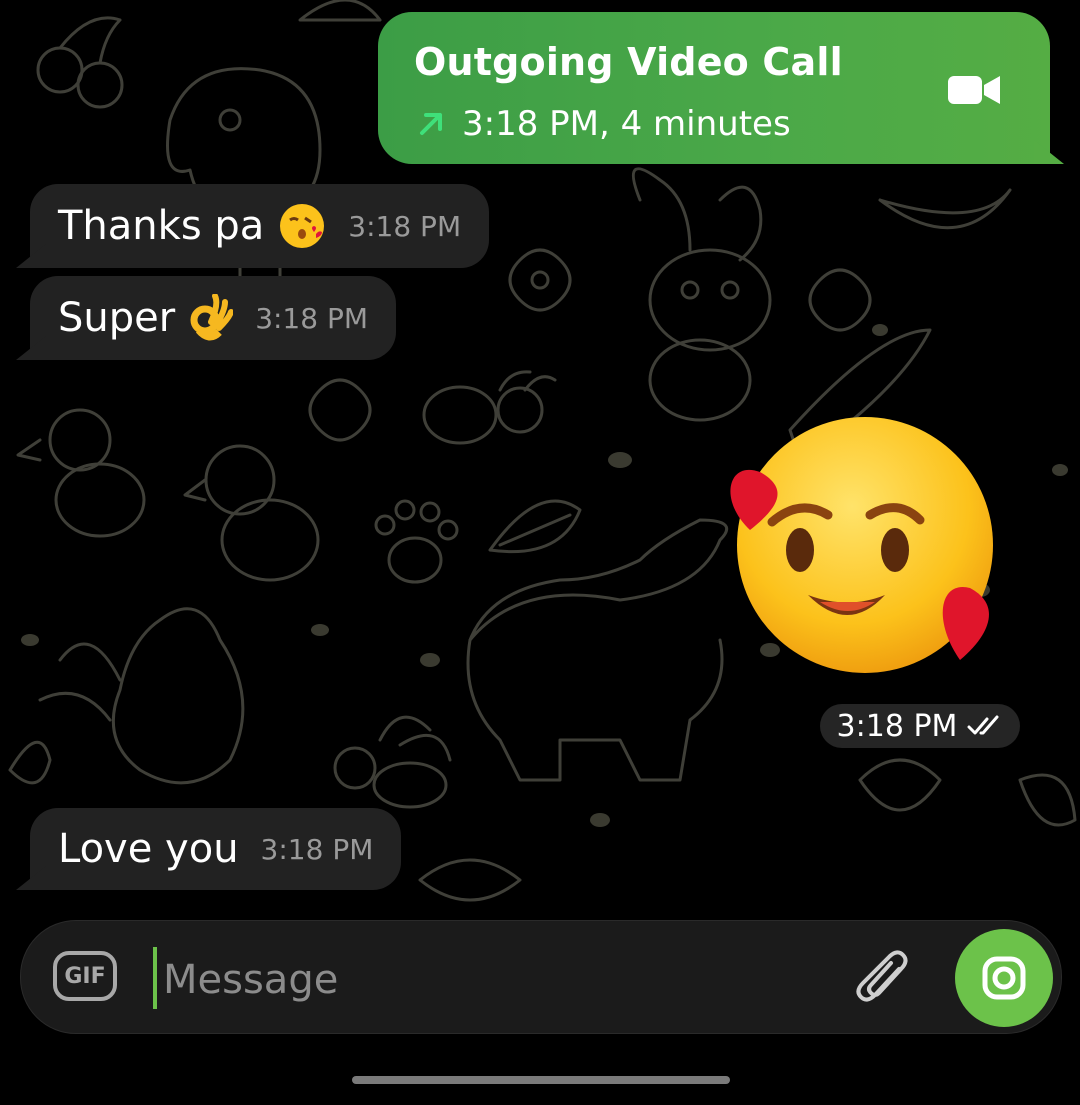  Describe the element at coordinates (865, 545) in the screenshot. I see `smiling-face-with-hearts-sticker` at that location.